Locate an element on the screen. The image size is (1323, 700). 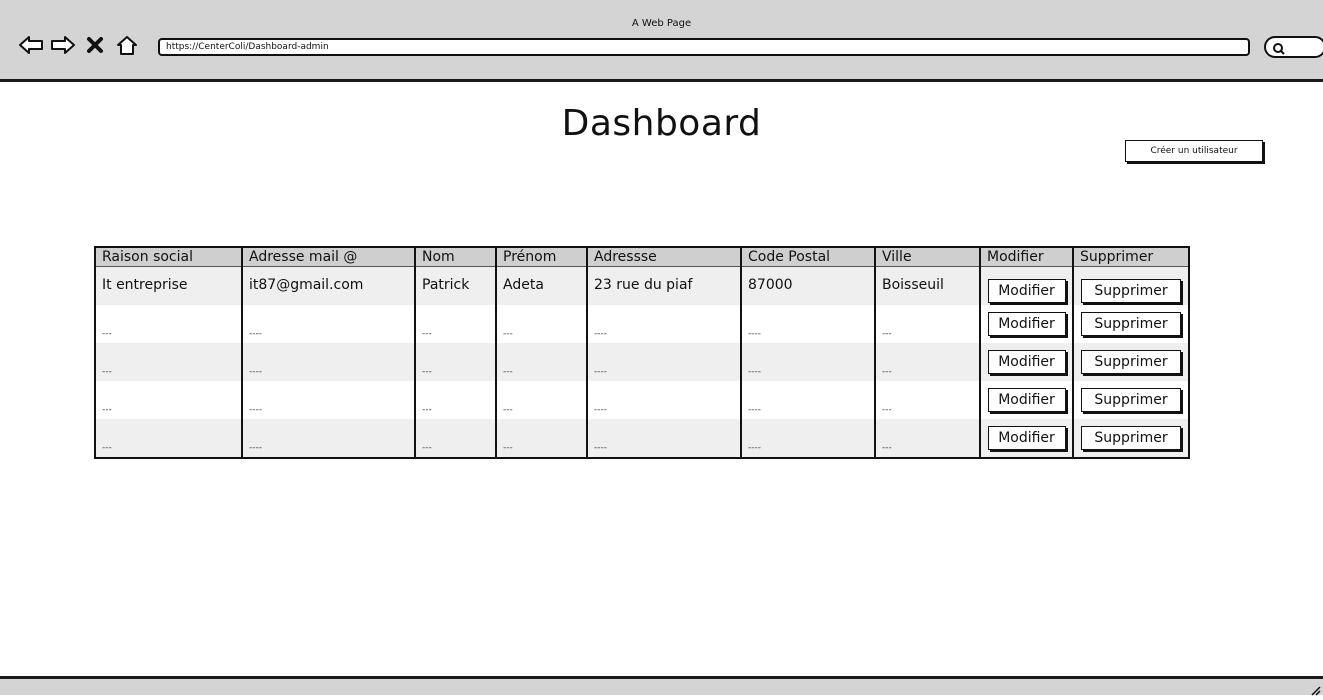
column-header: Prénom is located at coordinates (541, 257).